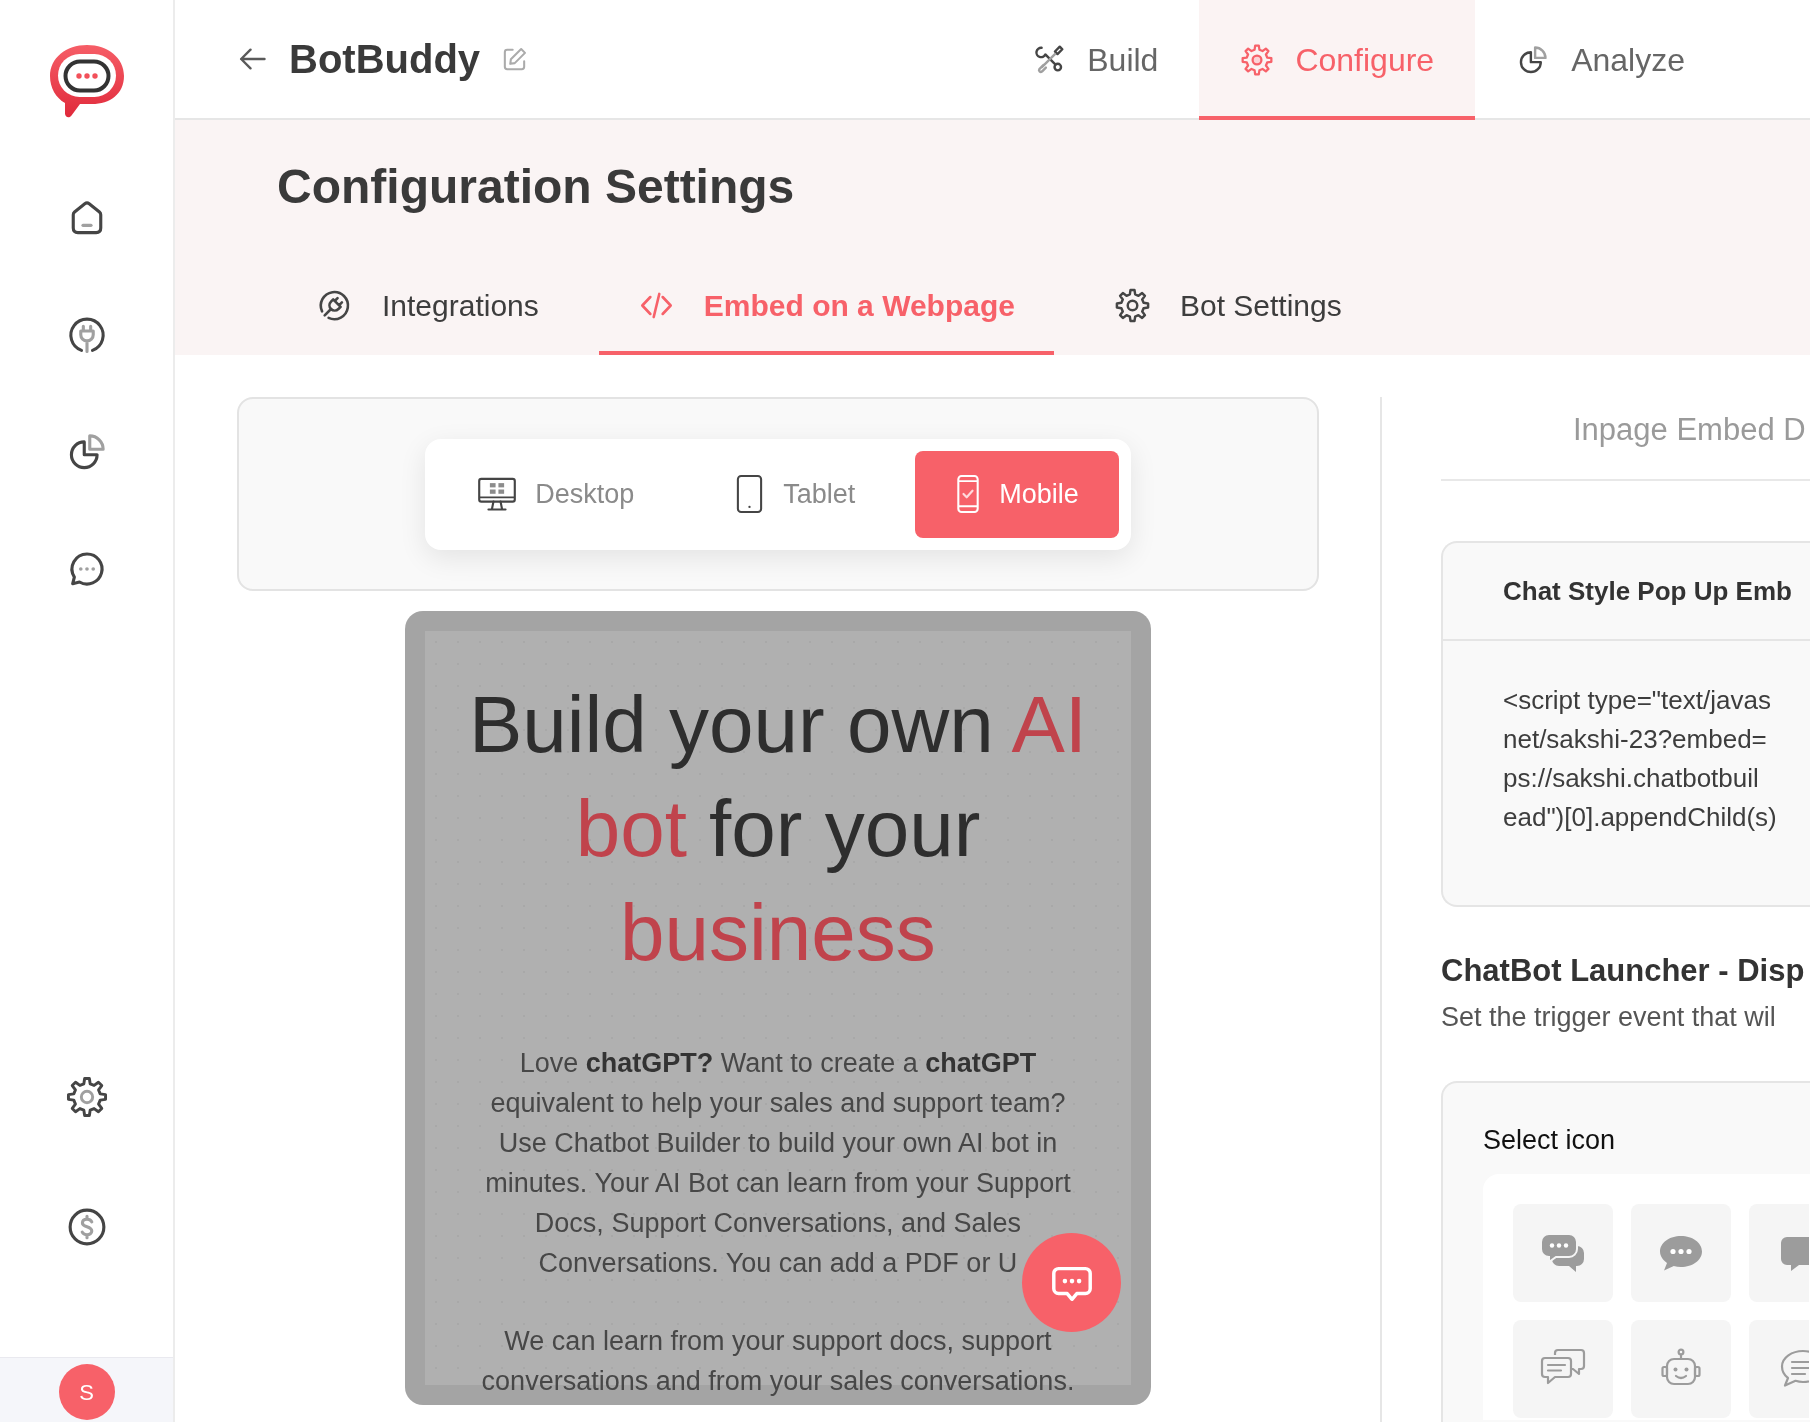  Describe the element at coordinates (1337, 60) in the screenshot. I see `nav-tab: Configure` at that location.